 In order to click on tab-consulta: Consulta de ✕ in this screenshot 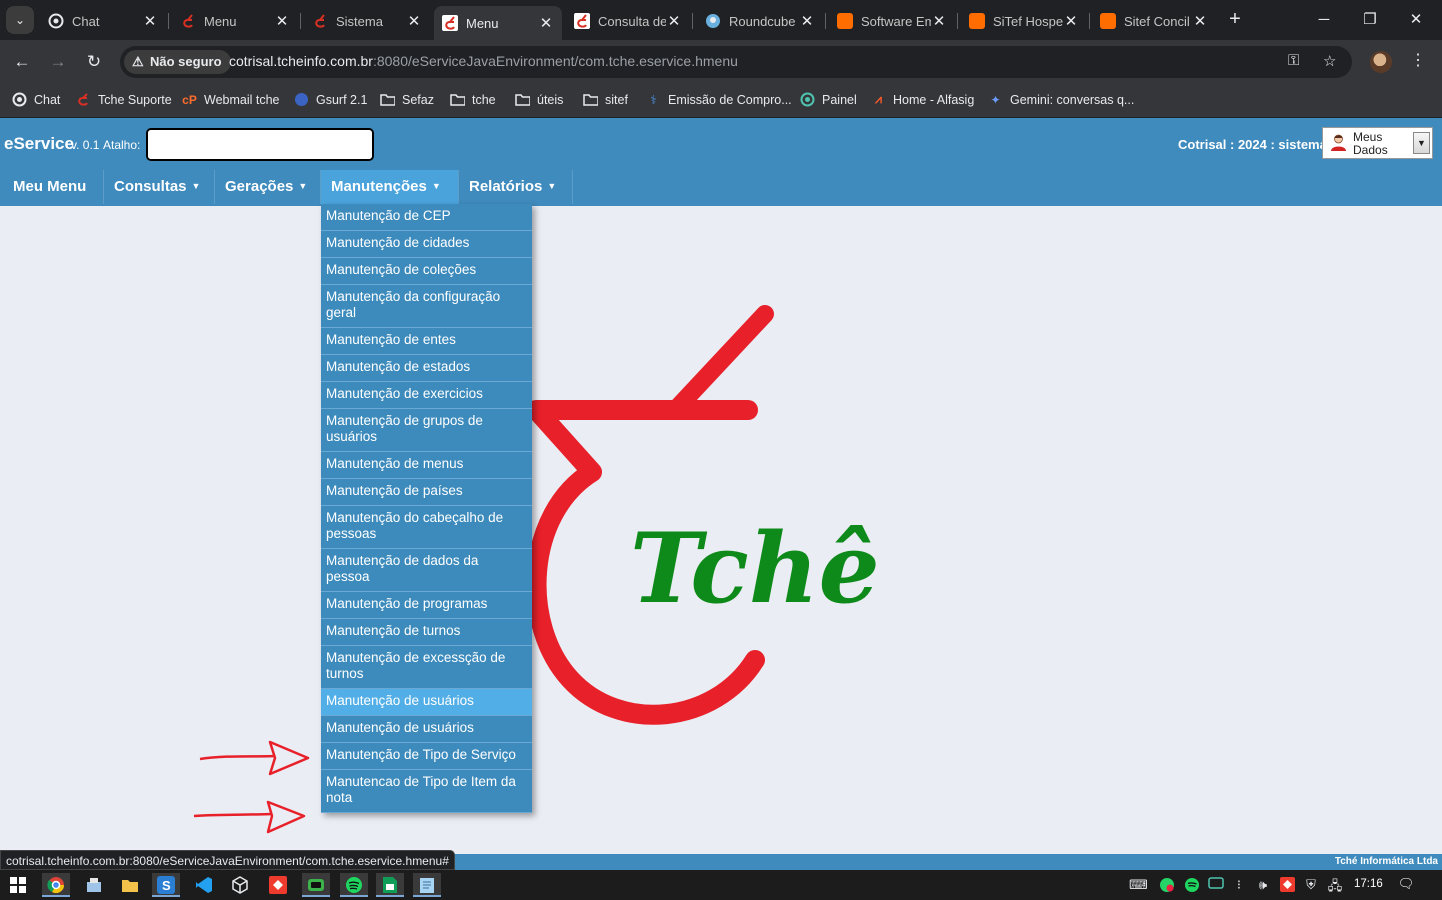, I will do `click(628, 21)`.